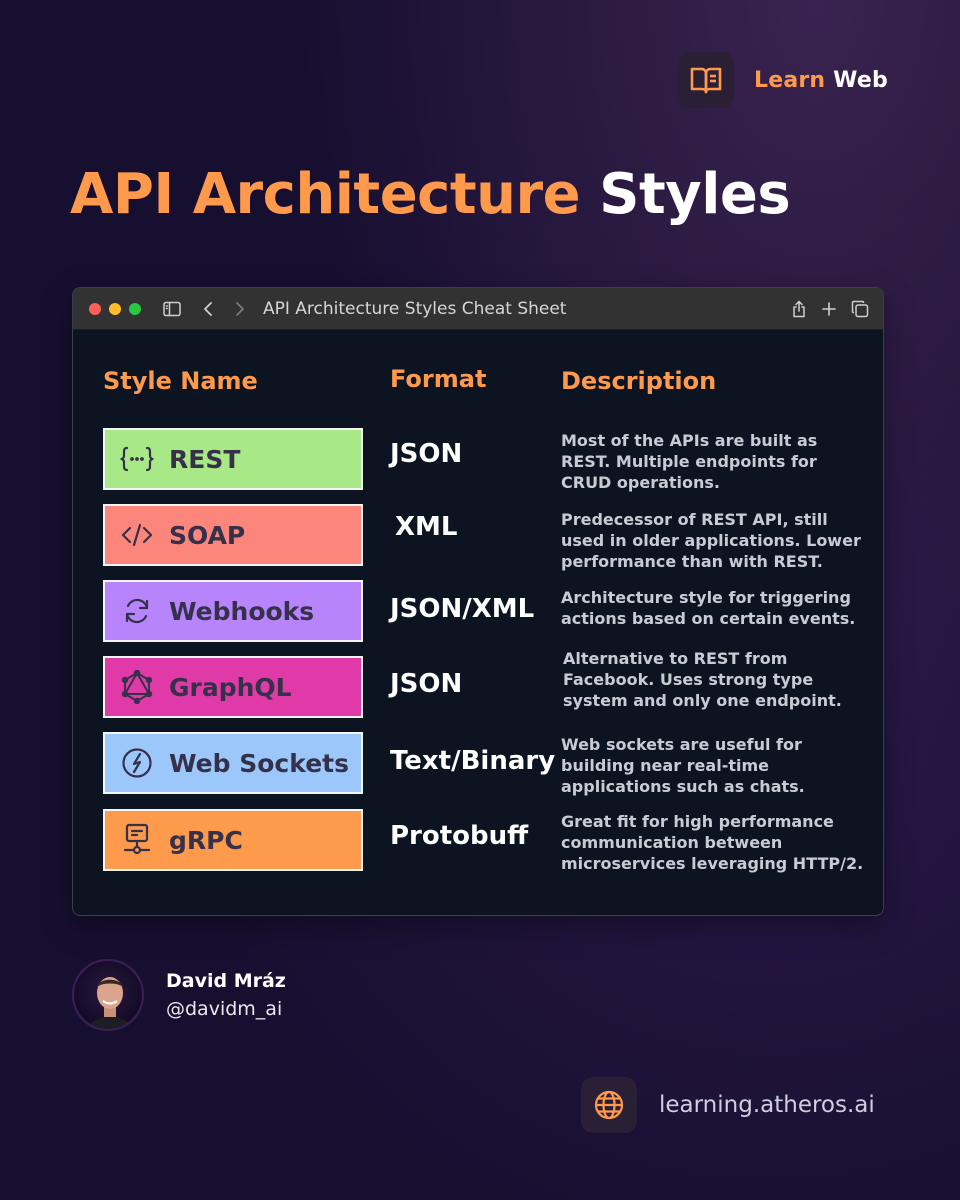 This screenshot has width=960, height=1200. I want to click on header-format: Format, so click(438, 379).